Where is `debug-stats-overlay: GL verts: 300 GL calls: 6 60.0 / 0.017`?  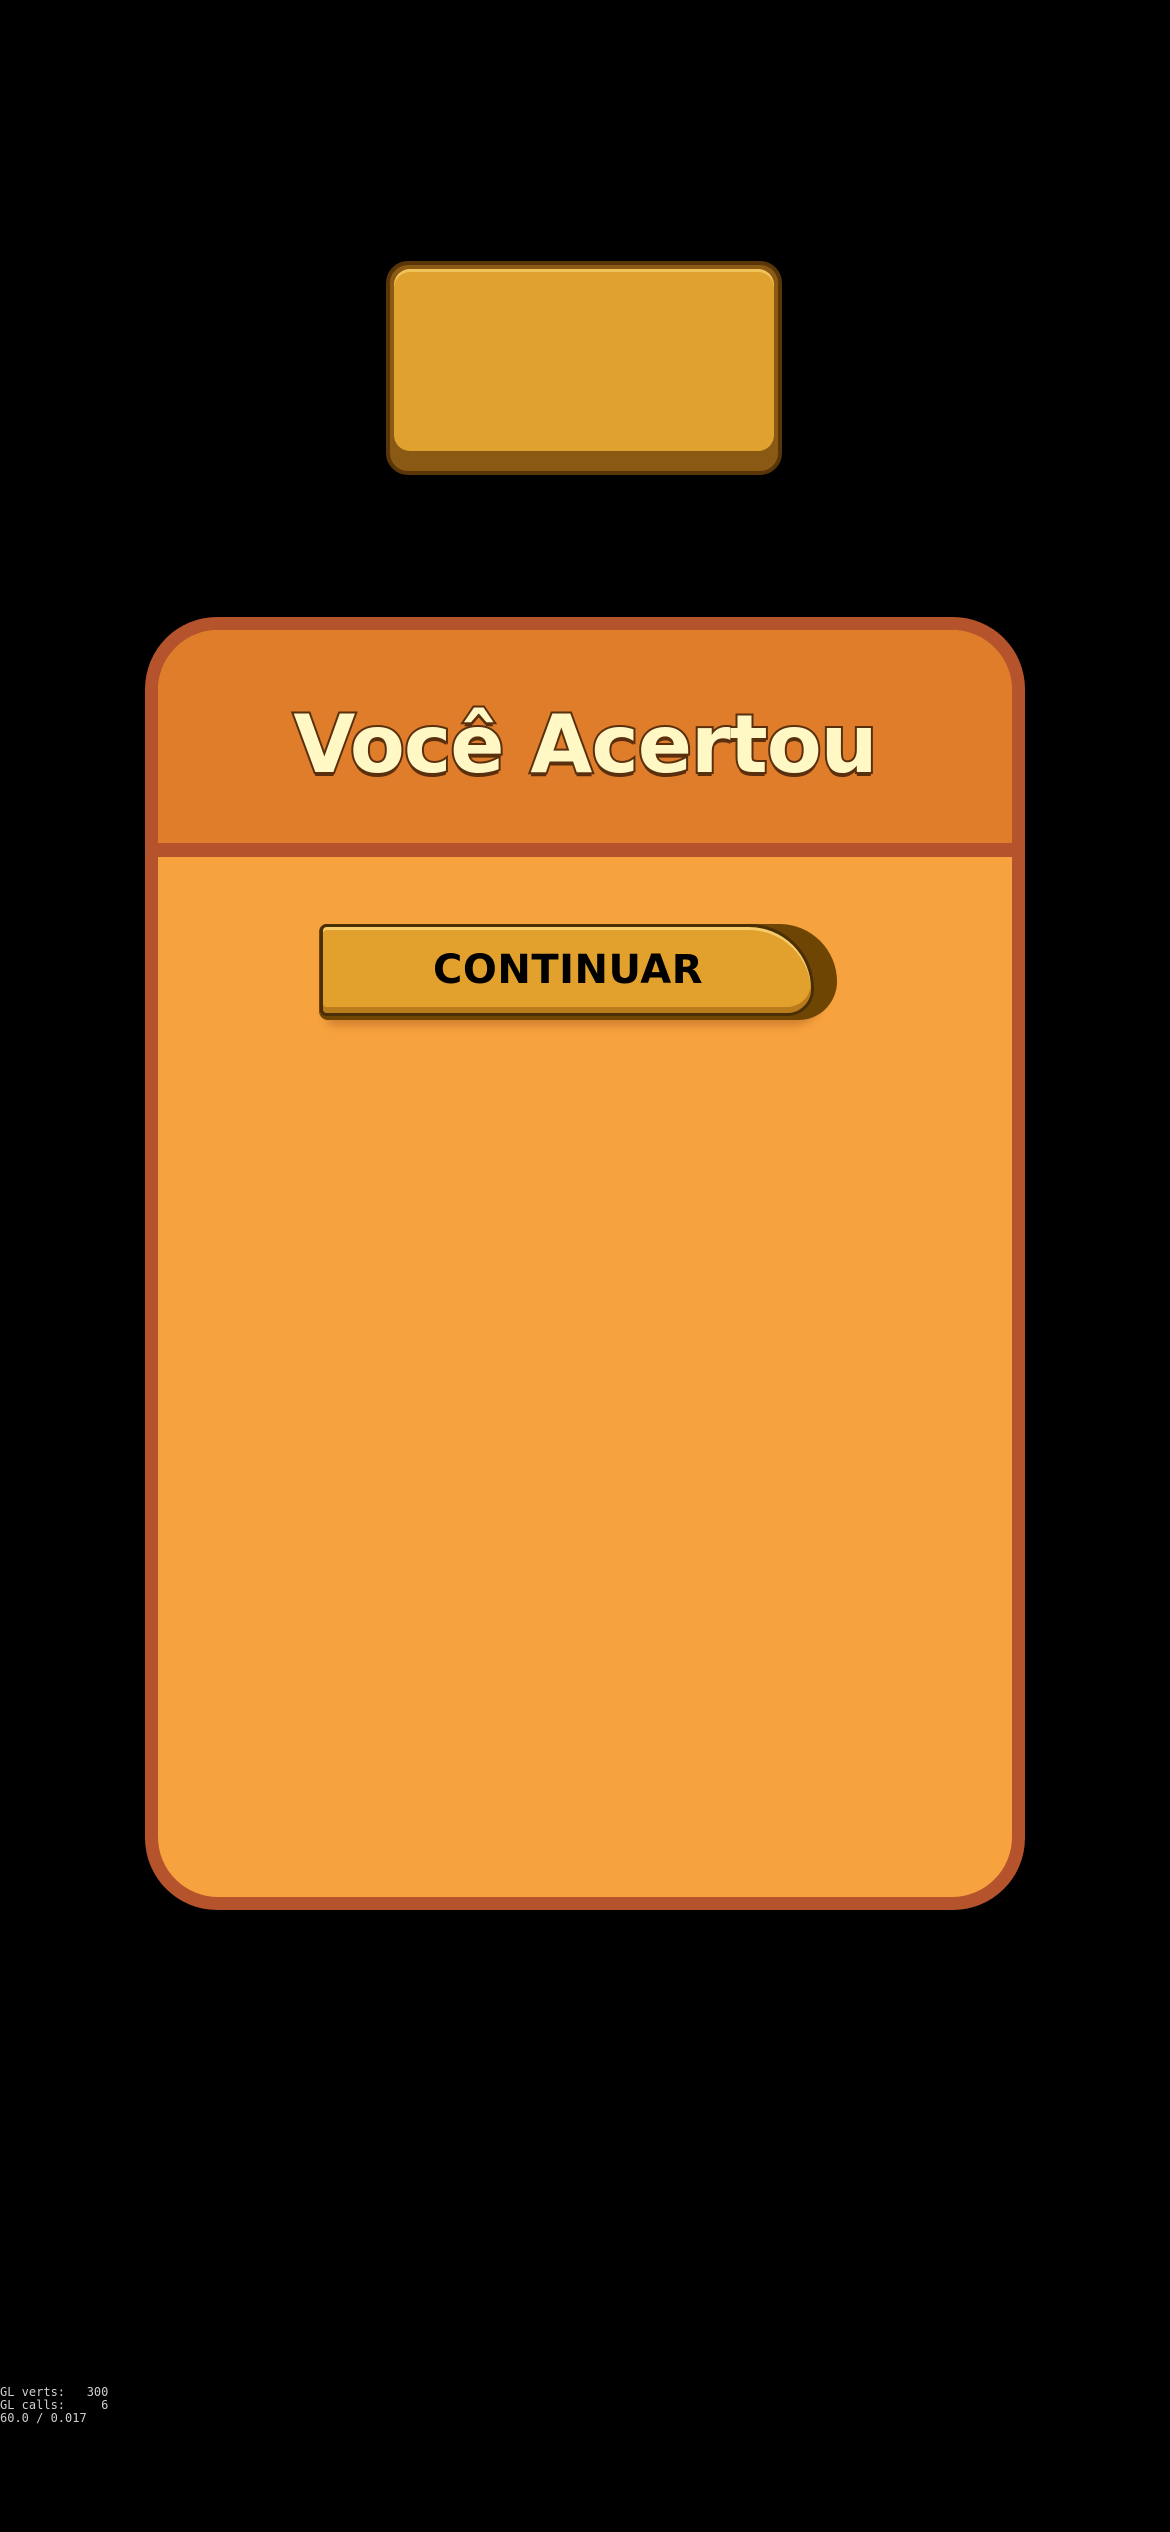
debug-stats-overlay: GL verts: 300 GL calls: 6 60.0 / 0.017 is located at coordinates (54, 2405).